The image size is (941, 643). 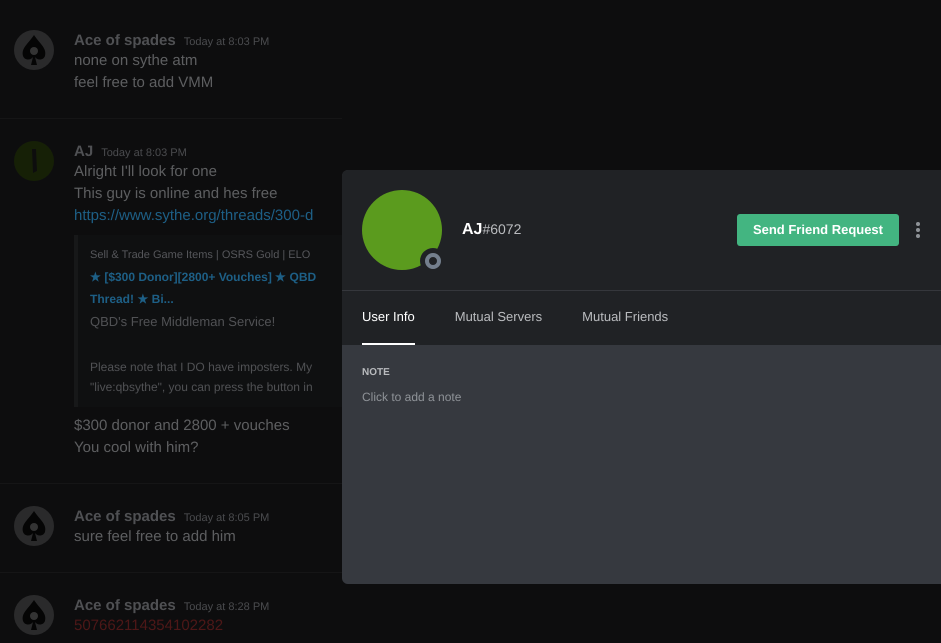 What do you see at coordinates (194, 216) in the screenshot?
I see `message-link: https://www.sythe.org/threads/300-d` at bounding box center [194, 216].